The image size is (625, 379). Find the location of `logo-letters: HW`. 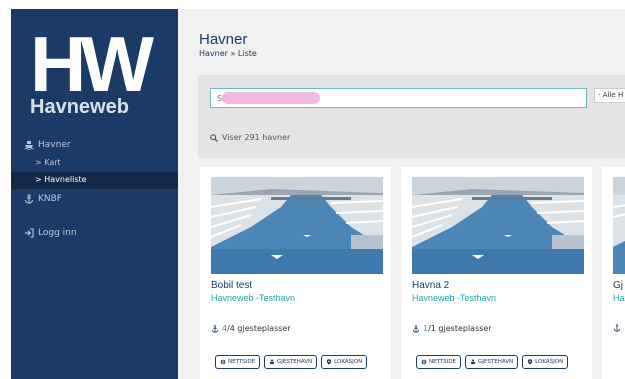

logo-letters: HW is located at coordinates (94, 64).